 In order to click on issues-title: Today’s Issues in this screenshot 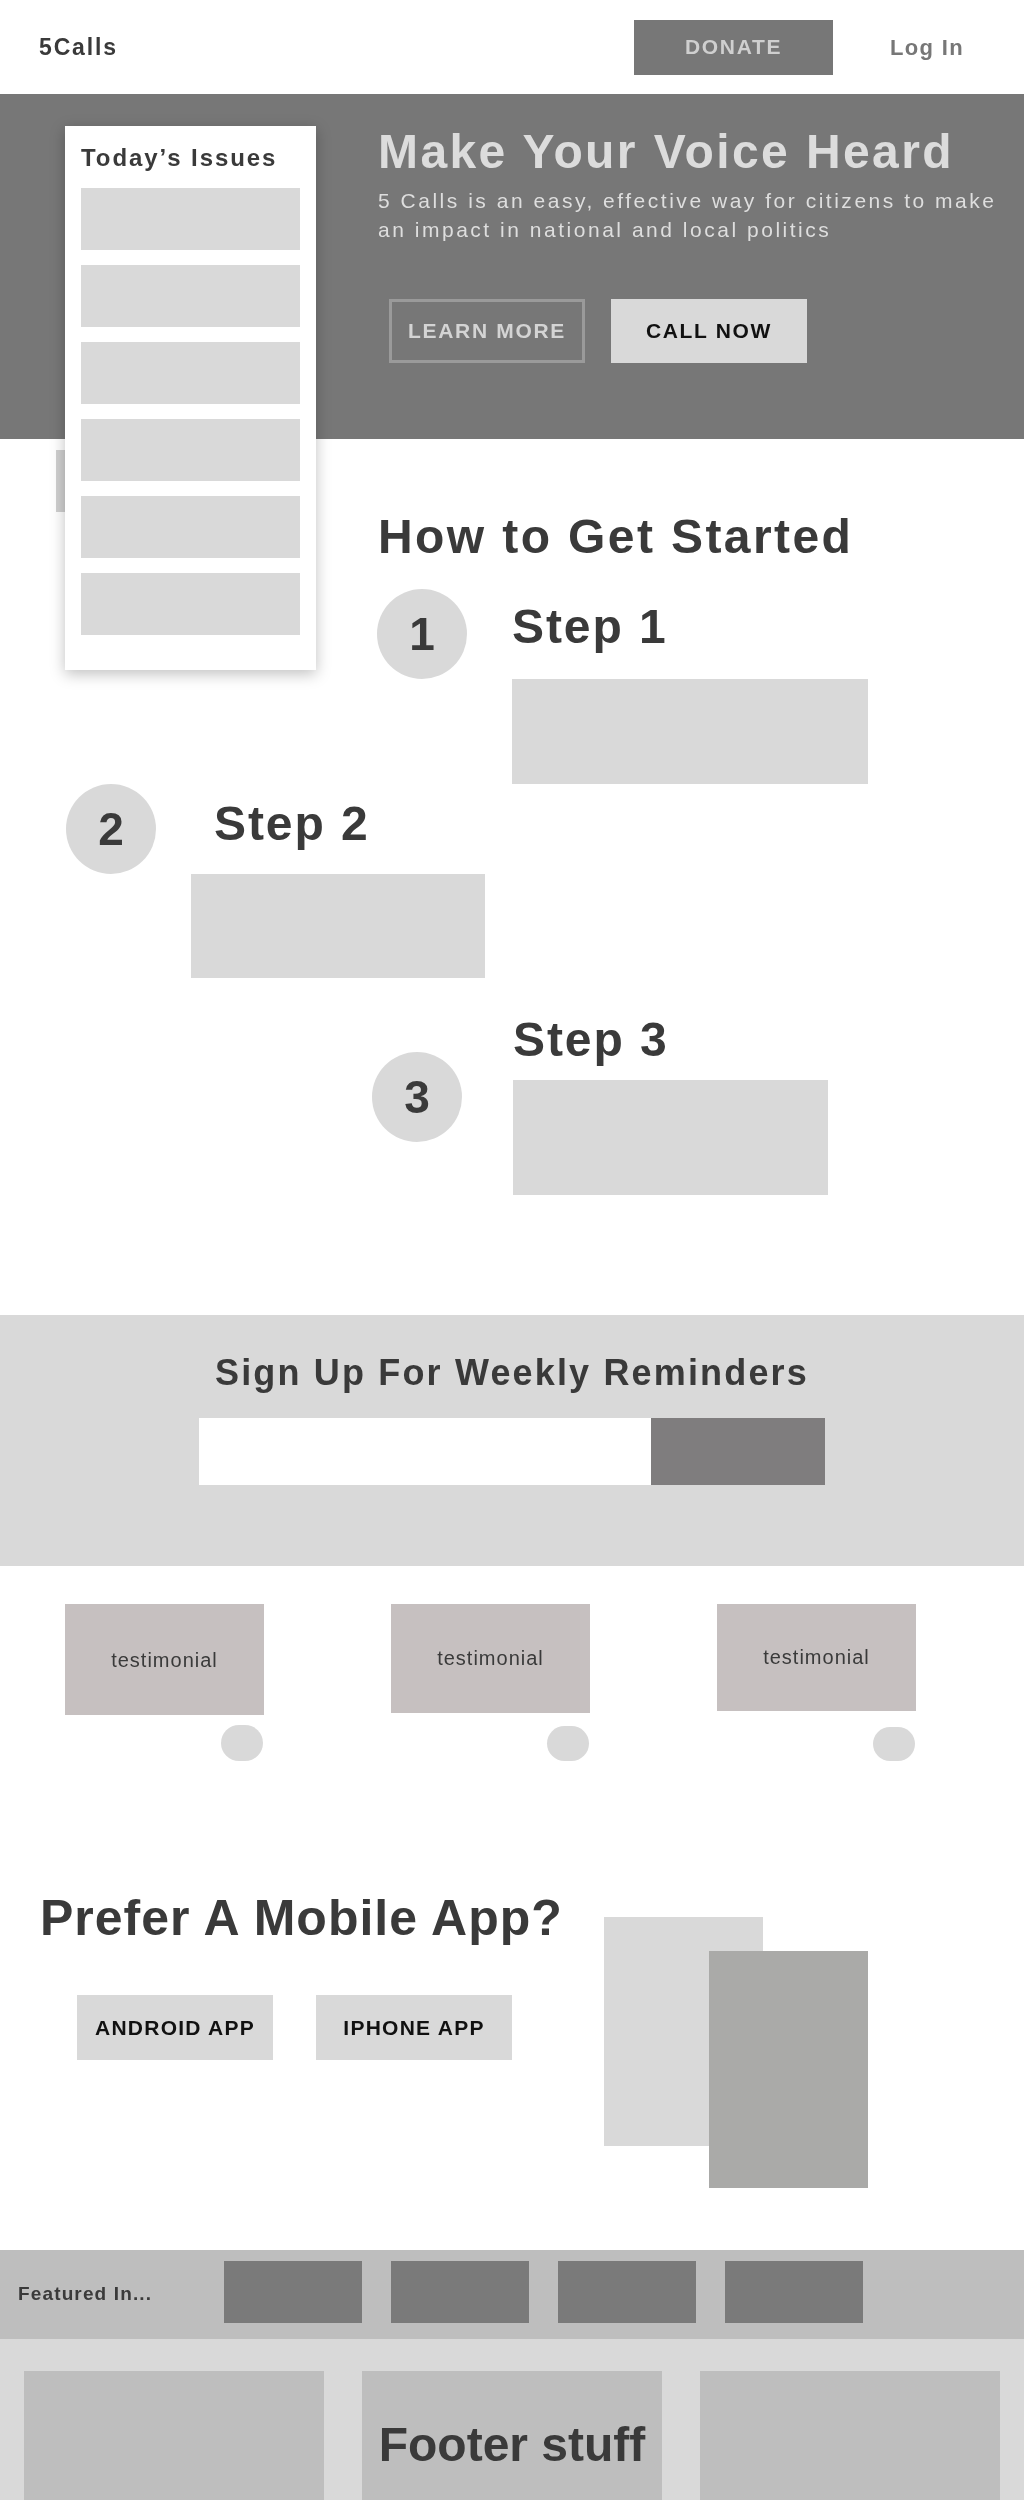, I will do `click(180, 158)`.